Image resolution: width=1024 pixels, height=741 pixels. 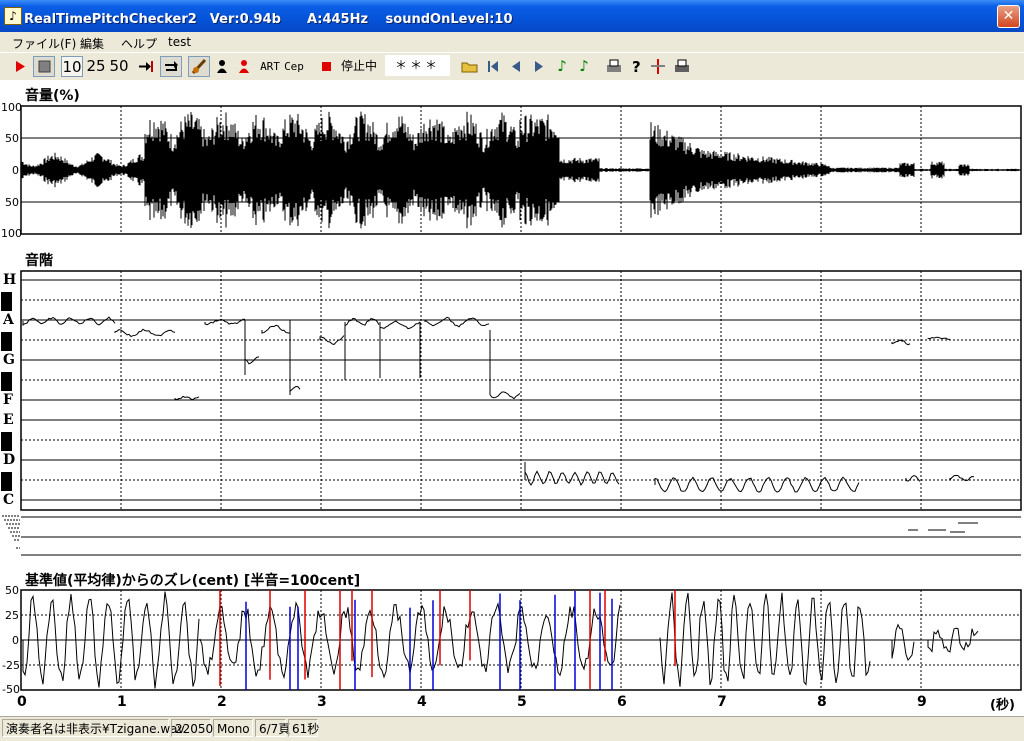 I want to click on note-label-c: C, so click(x=9, y=500).